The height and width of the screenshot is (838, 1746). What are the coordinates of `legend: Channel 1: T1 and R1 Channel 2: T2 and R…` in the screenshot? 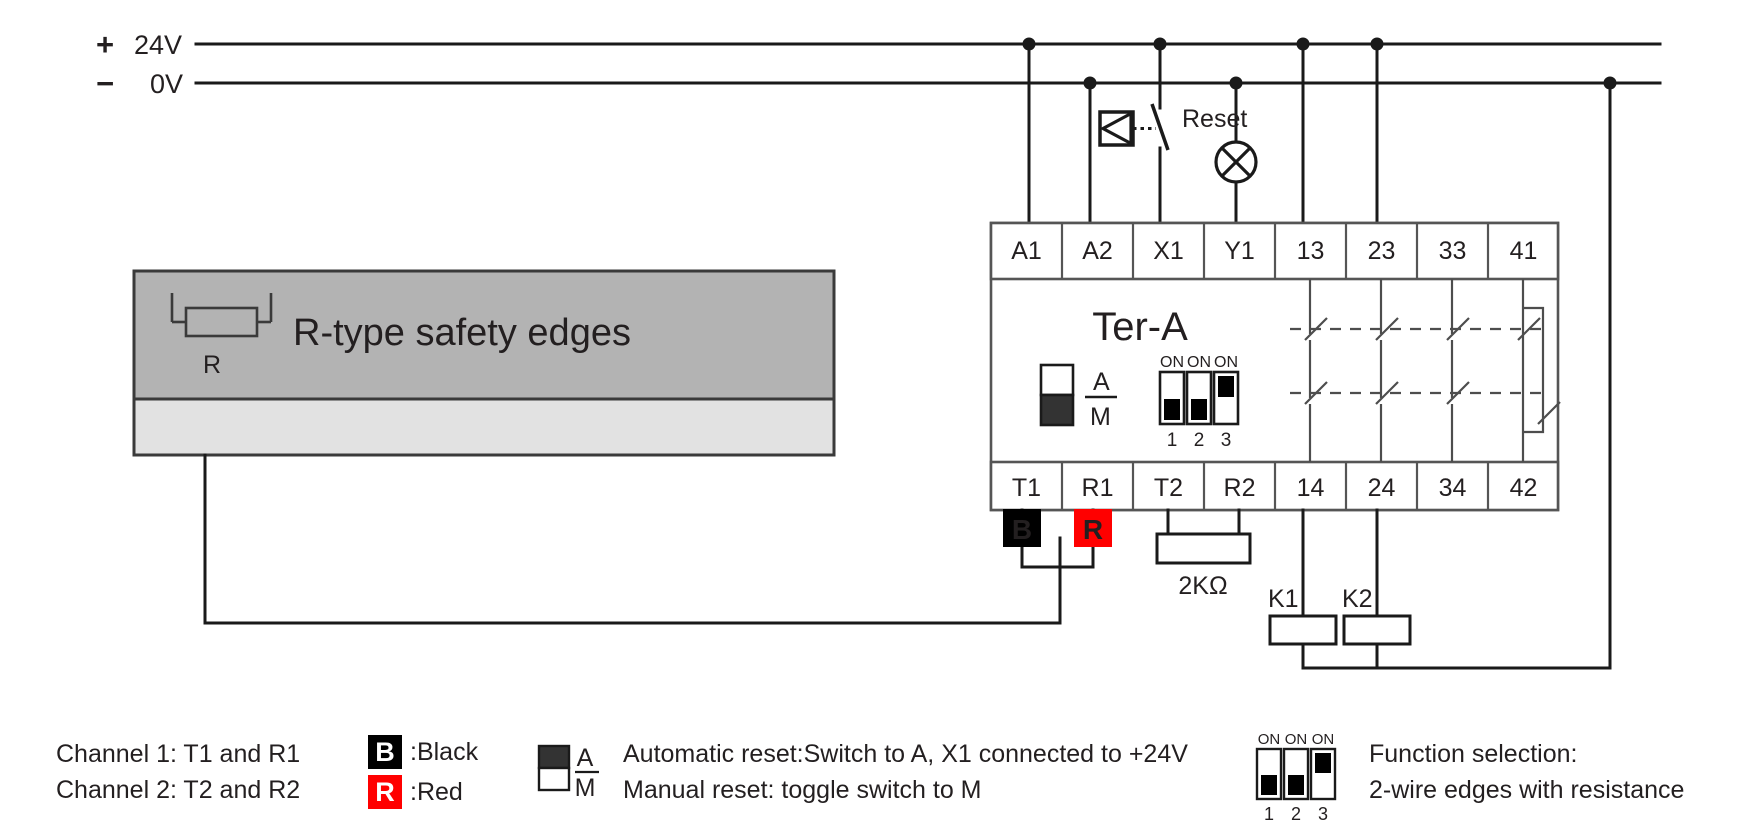 It's located at (873, 778).